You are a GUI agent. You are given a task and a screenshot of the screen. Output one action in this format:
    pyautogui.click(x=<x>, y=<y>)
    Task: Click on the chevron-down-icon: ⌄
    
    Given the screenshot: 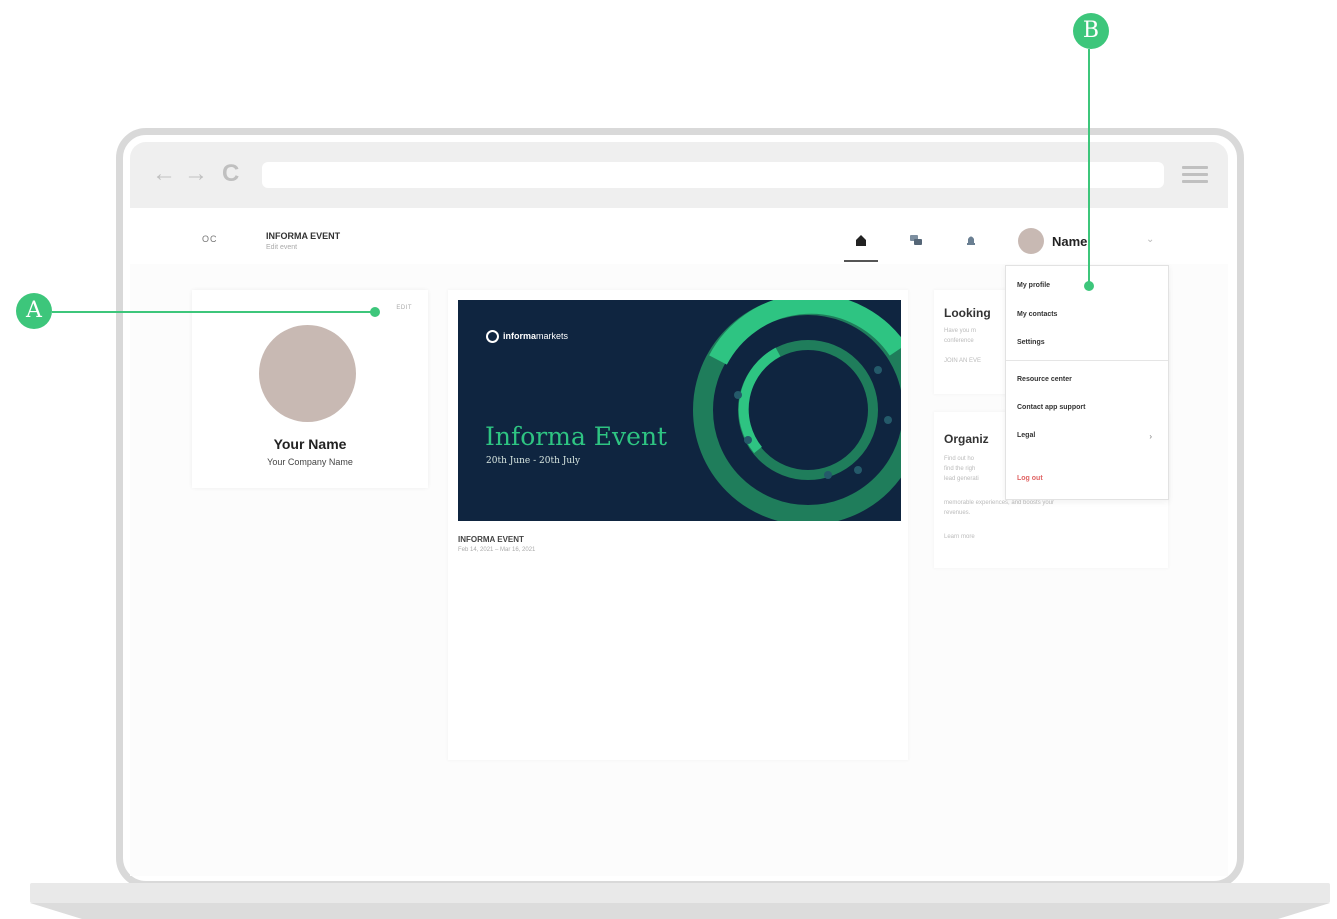 What is the action you would take?
    pyautogui.click(x=1150, y=239)
    